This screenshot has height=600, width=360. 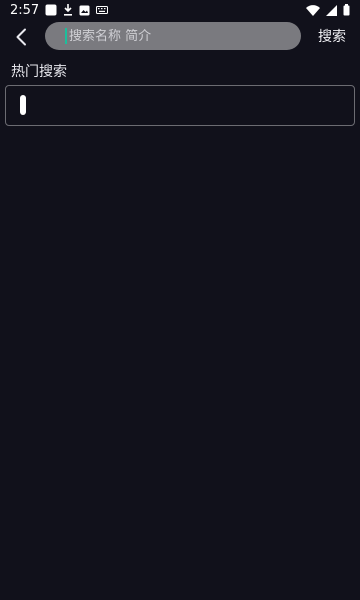 I want to click on back-button, so click(x=21, y=37).